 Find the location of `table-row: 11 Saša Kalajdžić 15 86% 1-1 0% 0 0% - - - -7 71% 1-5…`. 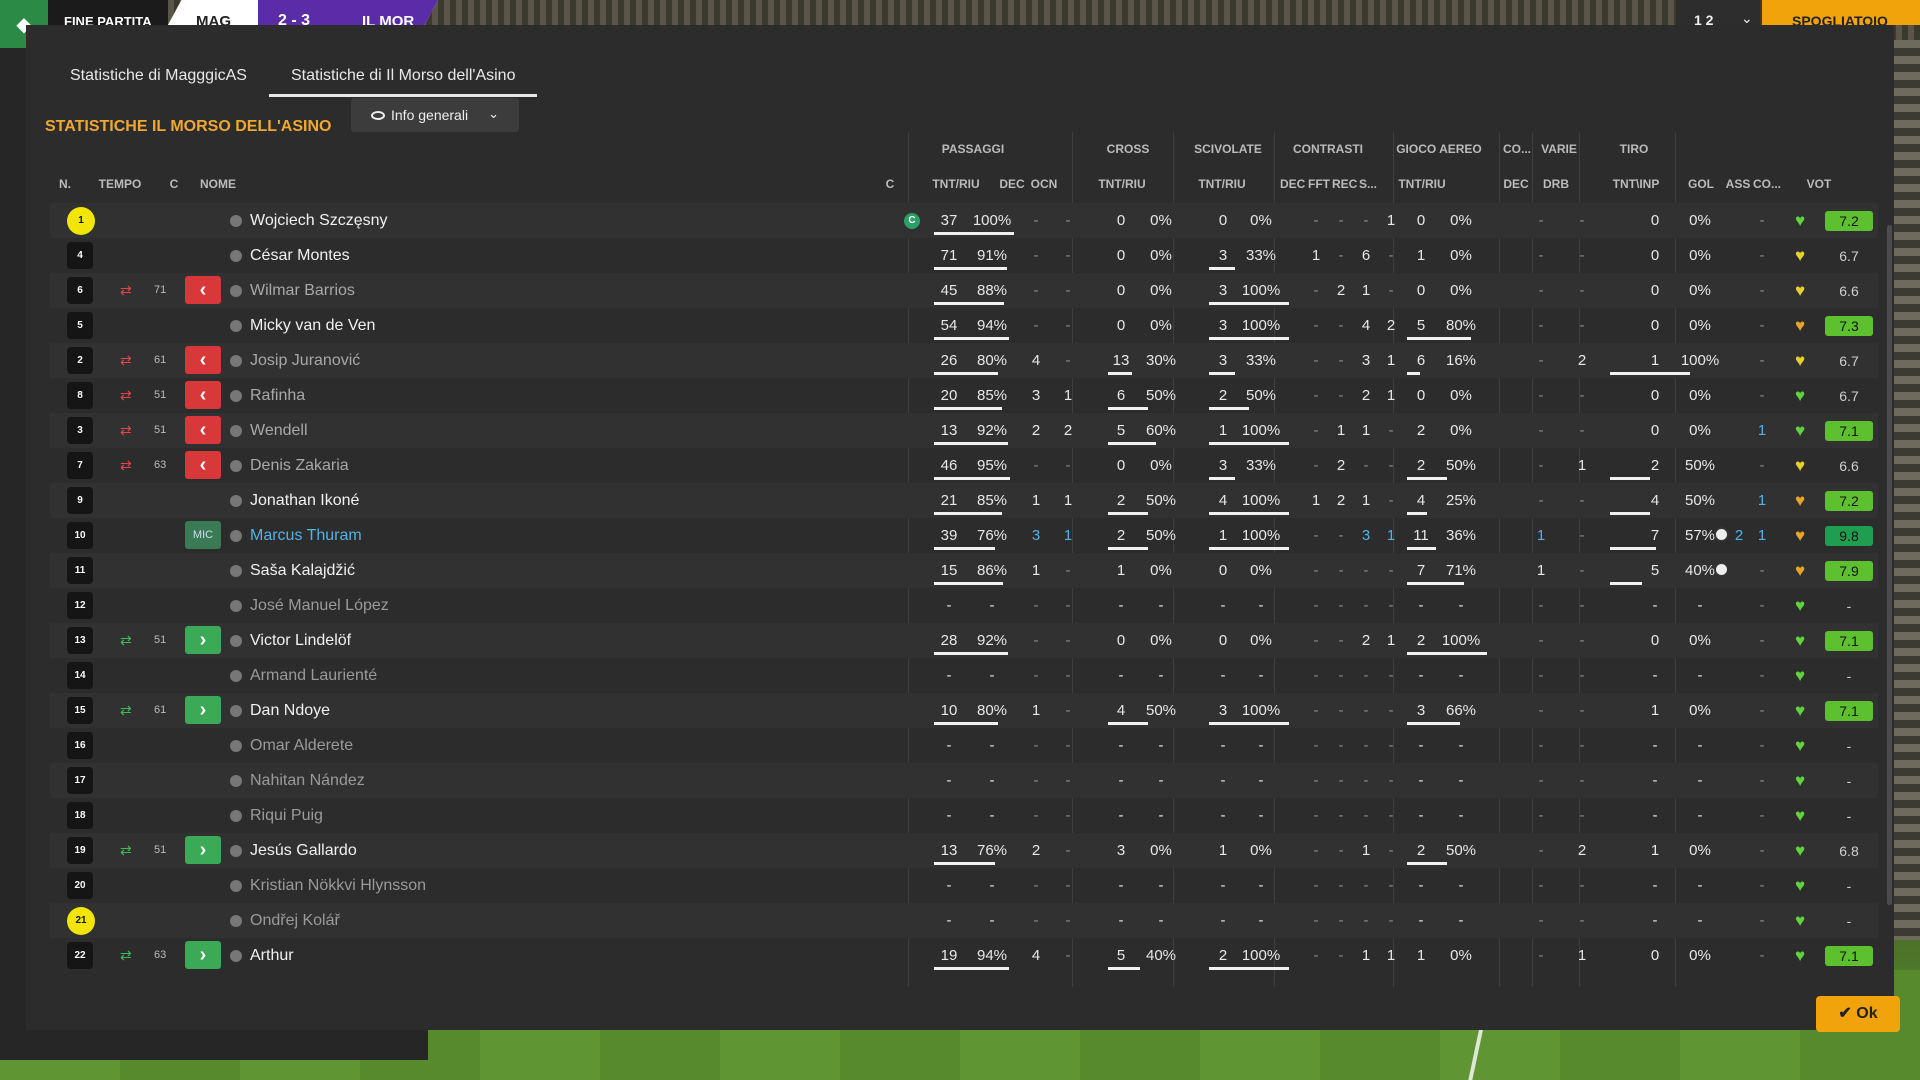

table-row: 11 Saša Kalajdžić 15 86% 1-1 0% 0 0% - - - -7 71% 1-5… is located at coordinates (964, 570).